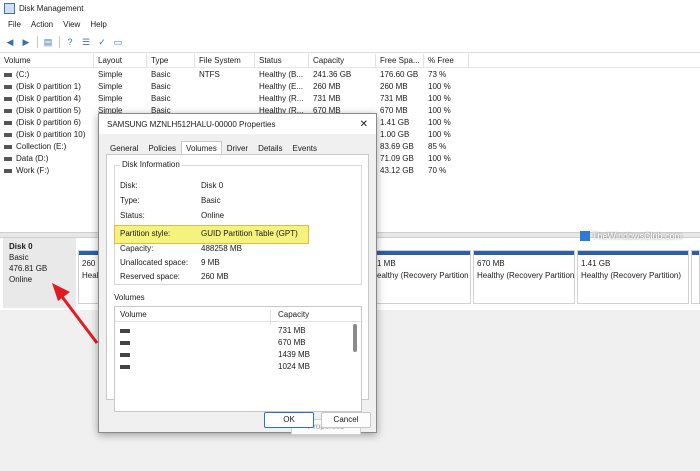 The height and width of the screenshot is (471, 700). What do you see at coordinates (239, 343) in the screenshot?
I see `table-row: 670 MB` at bounding box center [239, 343].